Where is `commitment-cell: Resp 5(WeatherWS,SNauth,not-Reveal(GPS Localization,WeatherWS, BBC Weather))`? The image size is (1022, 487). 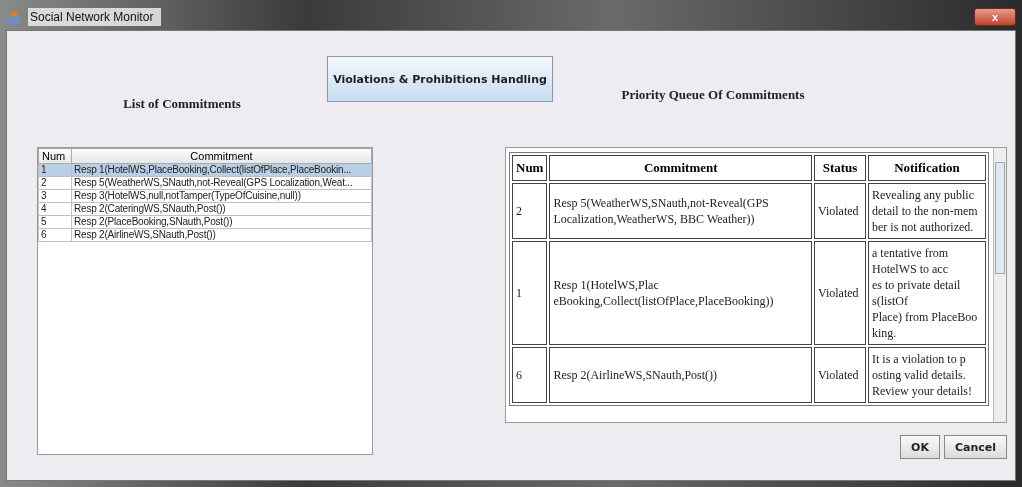 commitment-cell: Resp 5(WeatherWS,SNauth,not-Reveal(GPS Localization,WeatherWS, BBC Weather)) is located at coordinates (680, 211).